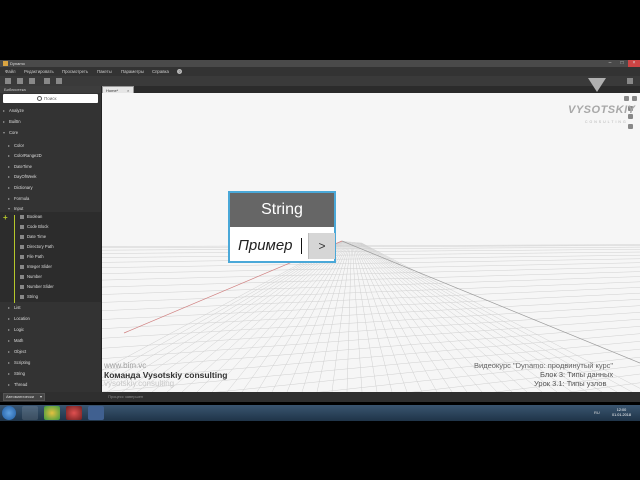 This screenshot has width=640, height=480. I want to click on caption-site-secondary: vysotskiy.consulting, so click(139, 383).